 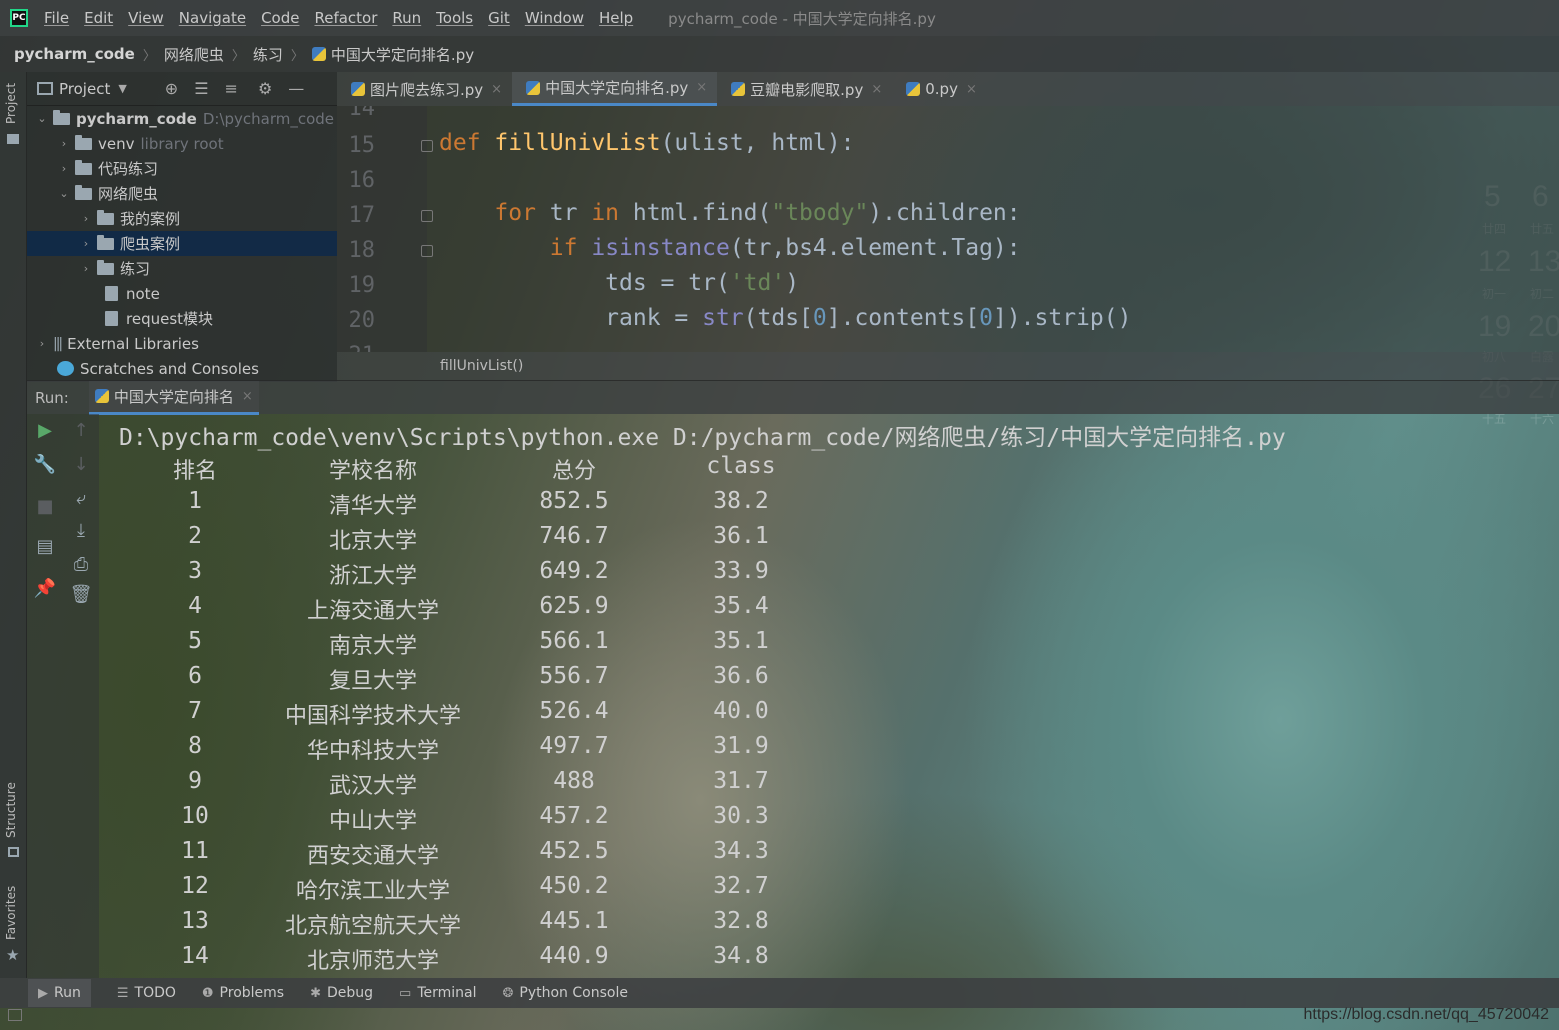 What do you see at coordinates (45, 588) in the screenshot?
I see `pin-icon: 📌` at bounding box center [45, 588].